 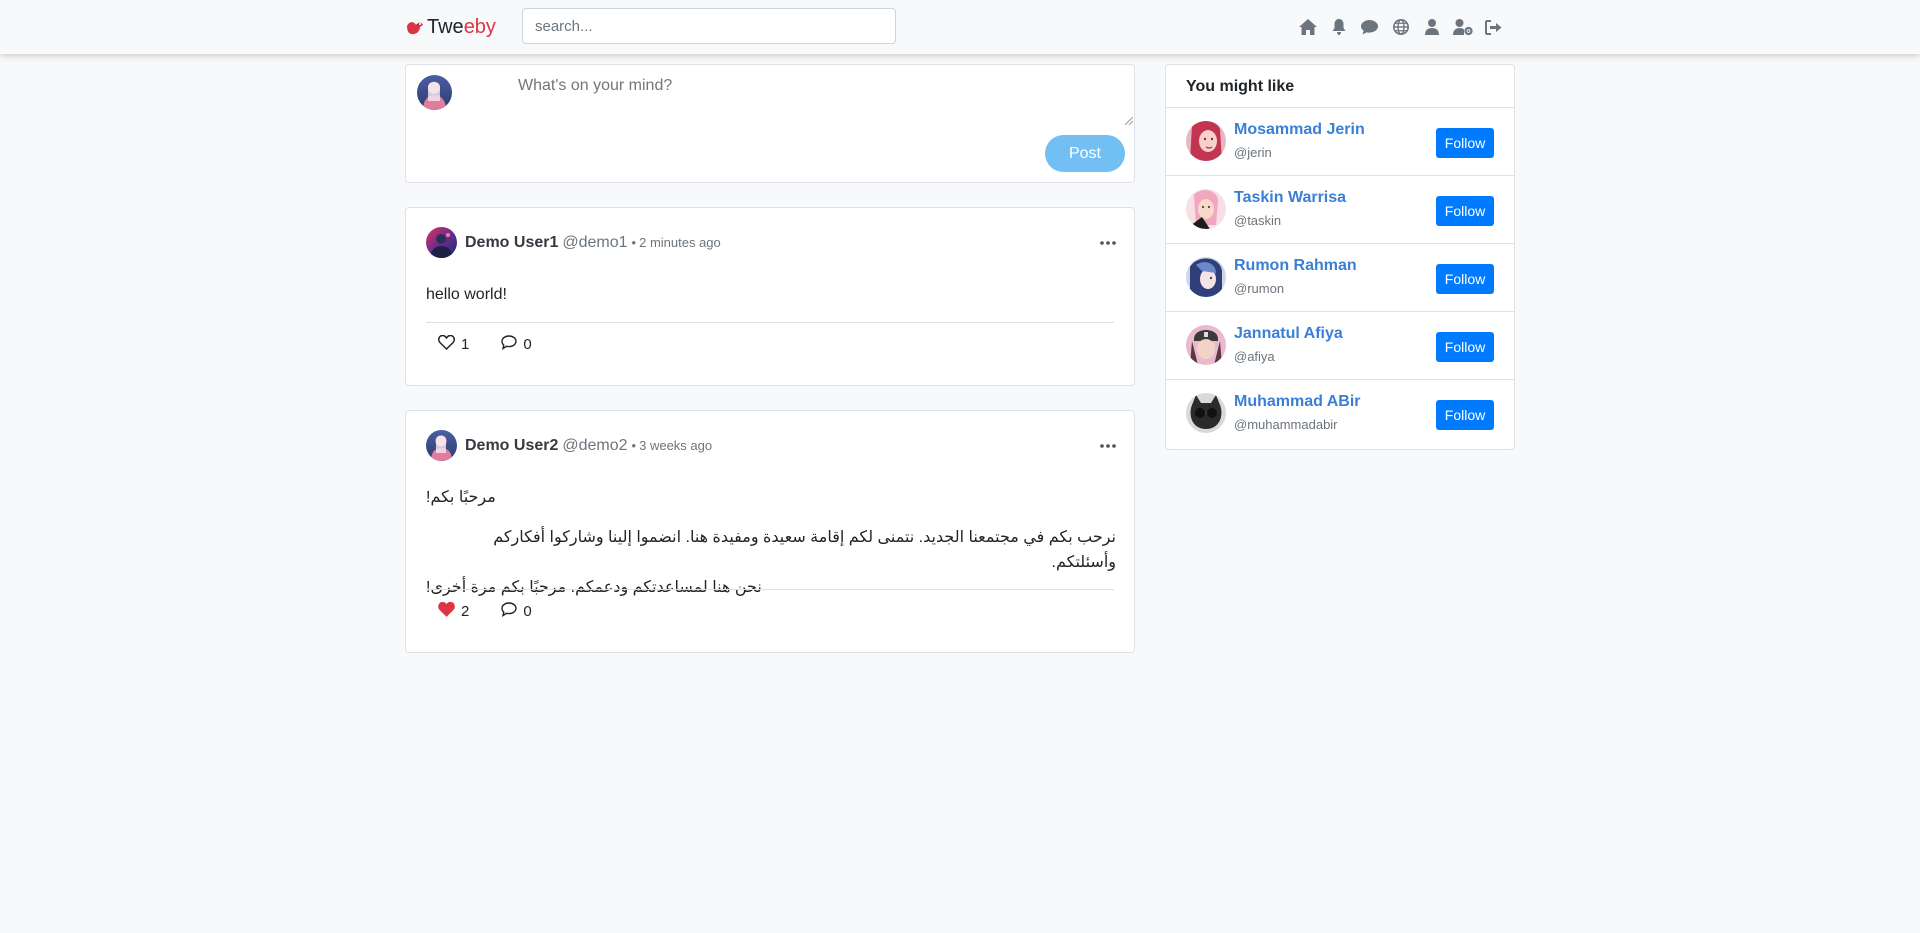 What do you see at coordinates (446, 344) in the screenshot?
I see `heart-outline-icon` at bounding box center [446, 344].